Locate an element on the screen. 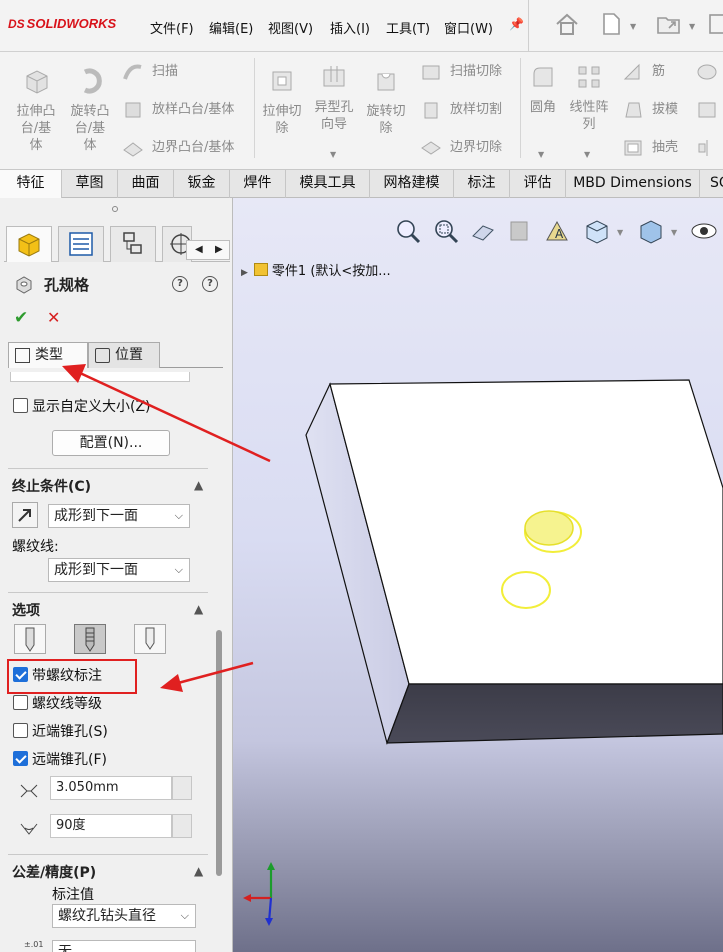  menu-view: 视图(V) is located at coordinates (290, 27).